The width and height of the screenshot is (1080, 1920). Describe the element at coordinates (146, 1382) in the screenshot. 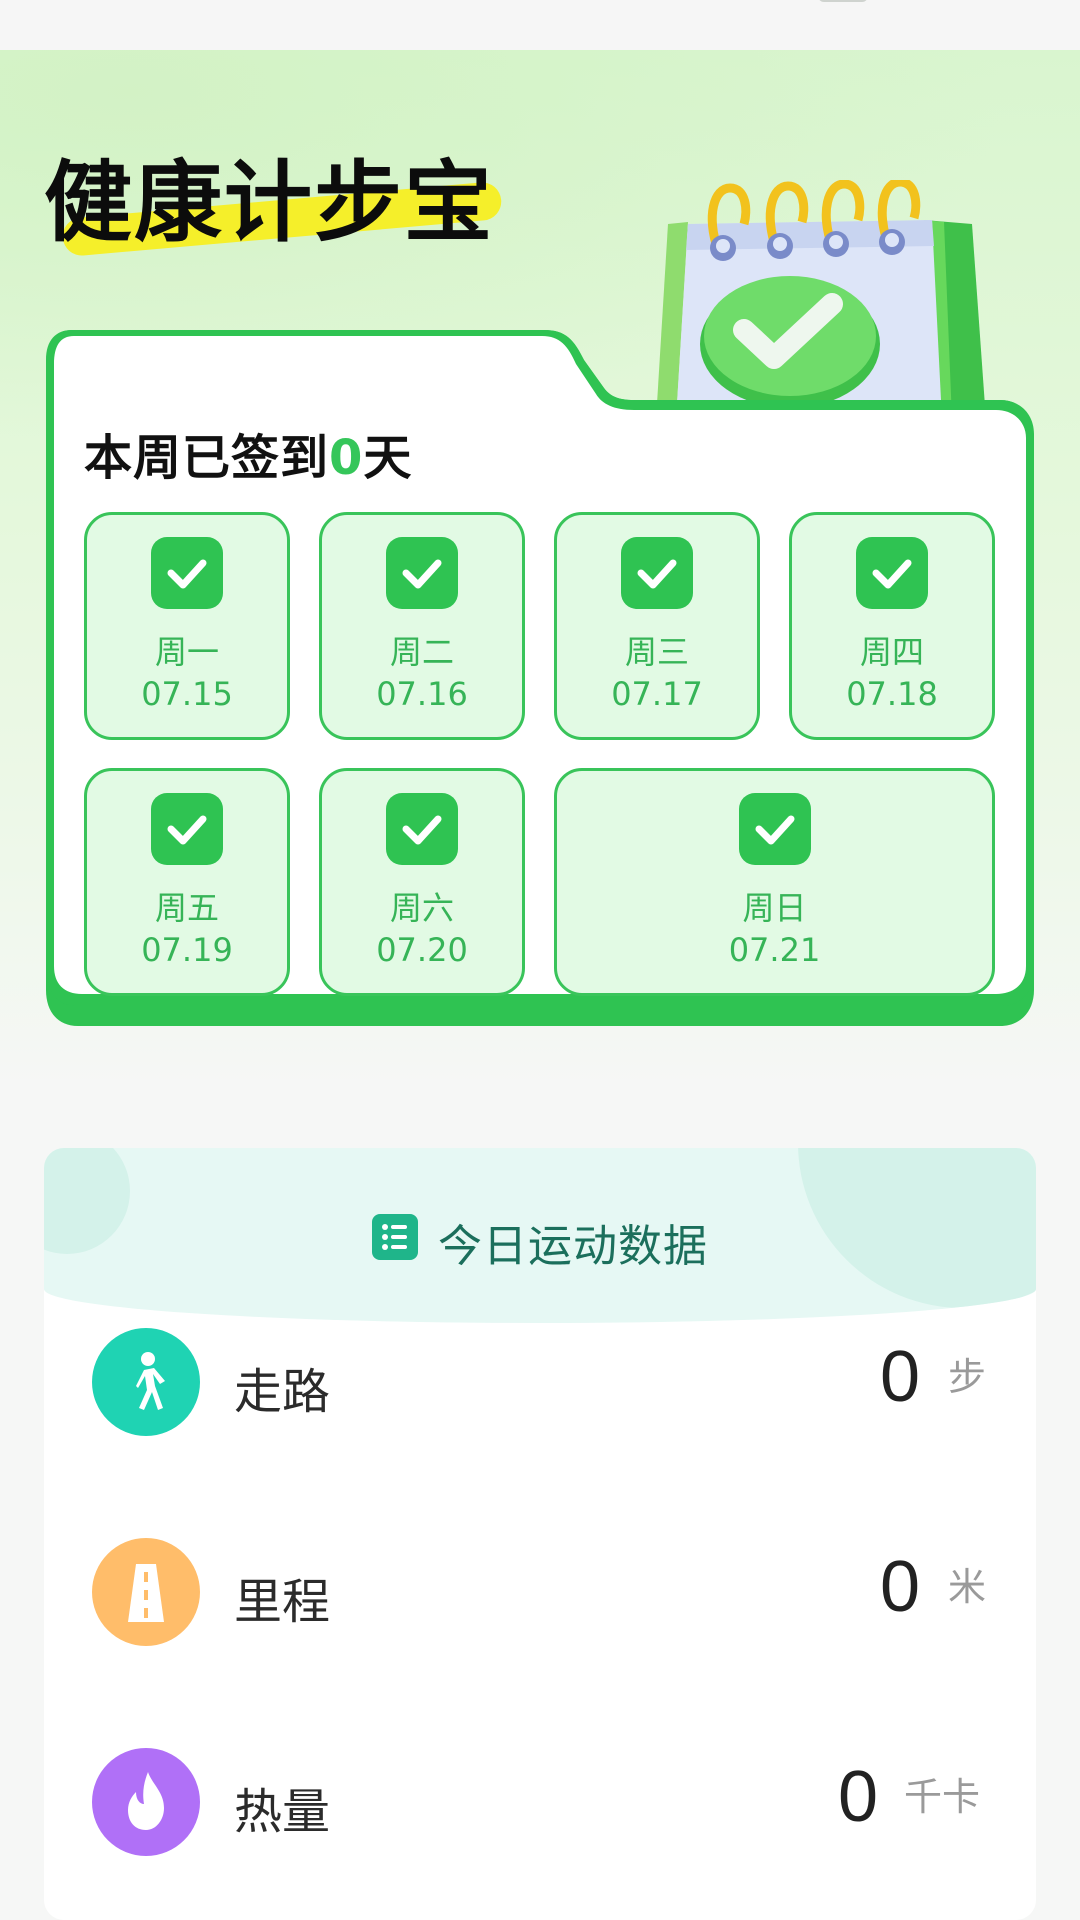

I see `walk-icon` at that location.